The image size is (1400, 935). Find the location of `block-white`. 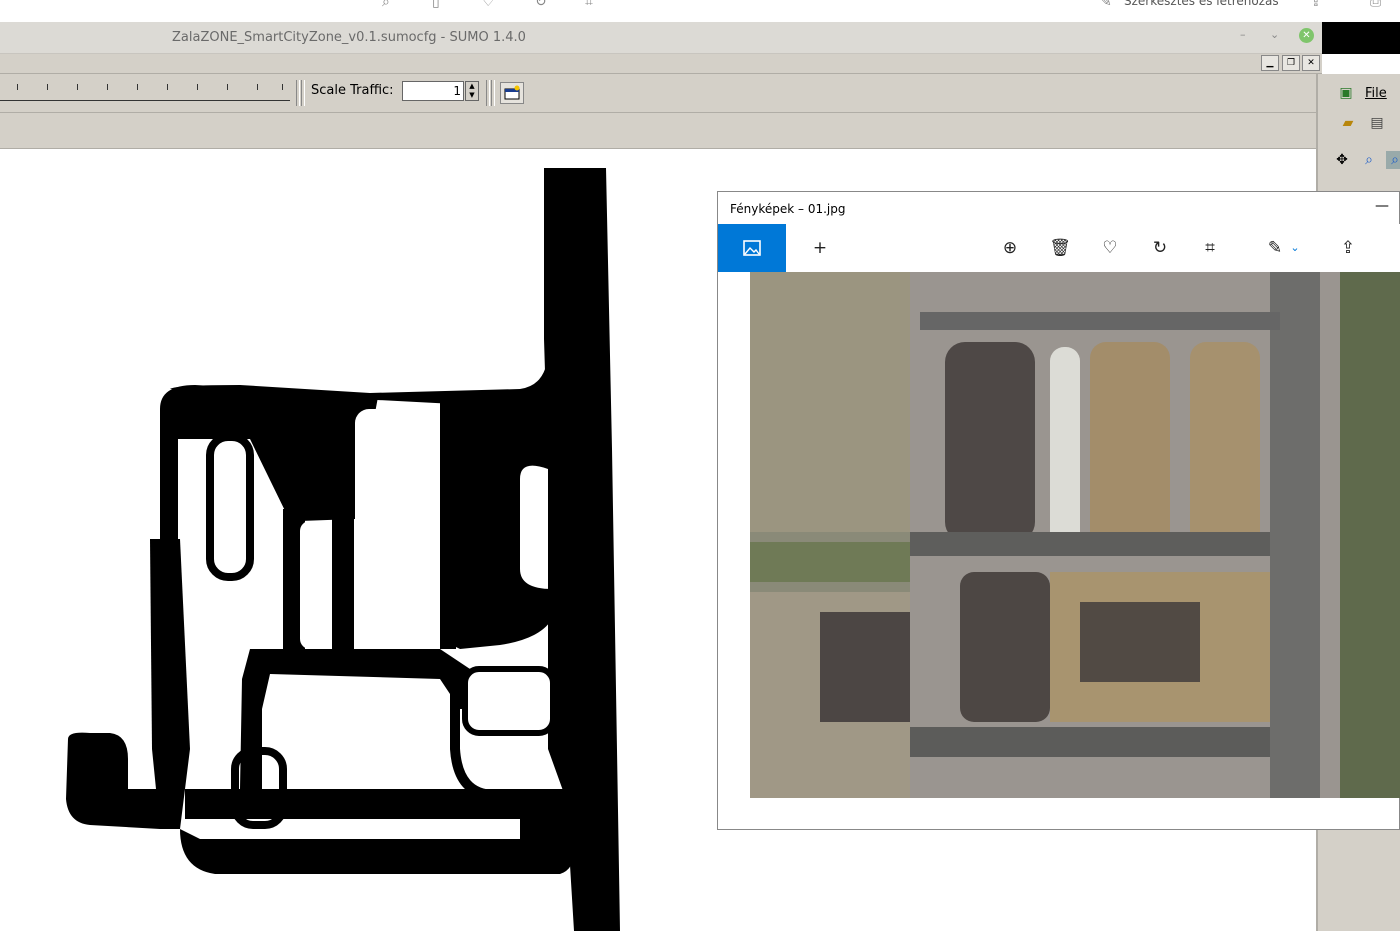

block-white is located at coordinates (397, 529).